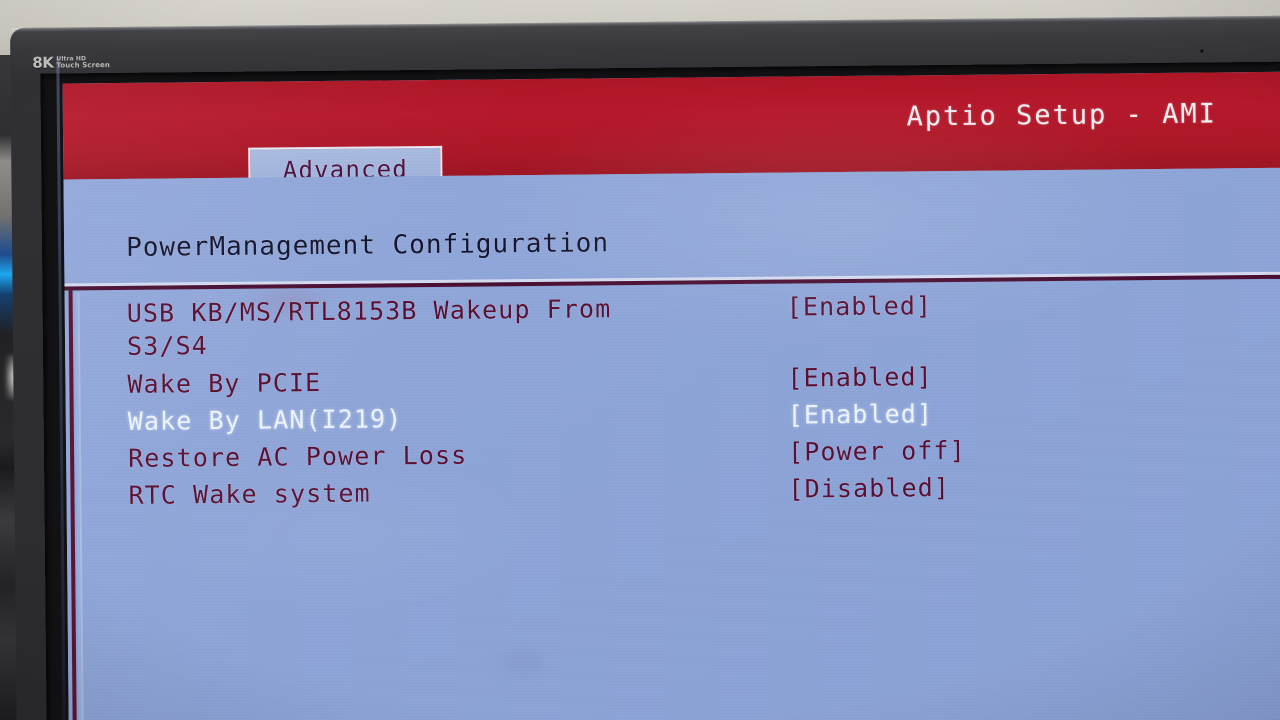 The width and height of the screenshot is (1280, 720). What do you see at coordinates (43, 62) in the screenshot?
I see `brand-8k-text: 8K` at bounding box center [43, 62].